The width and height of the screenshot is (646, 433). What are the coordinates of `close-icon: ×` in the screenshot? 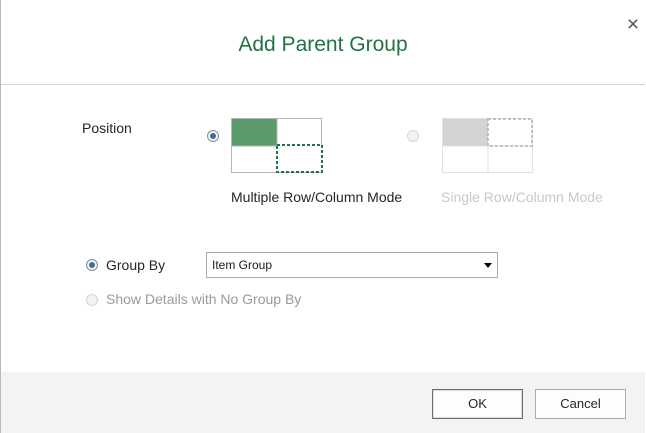 It's located at (633, 24).